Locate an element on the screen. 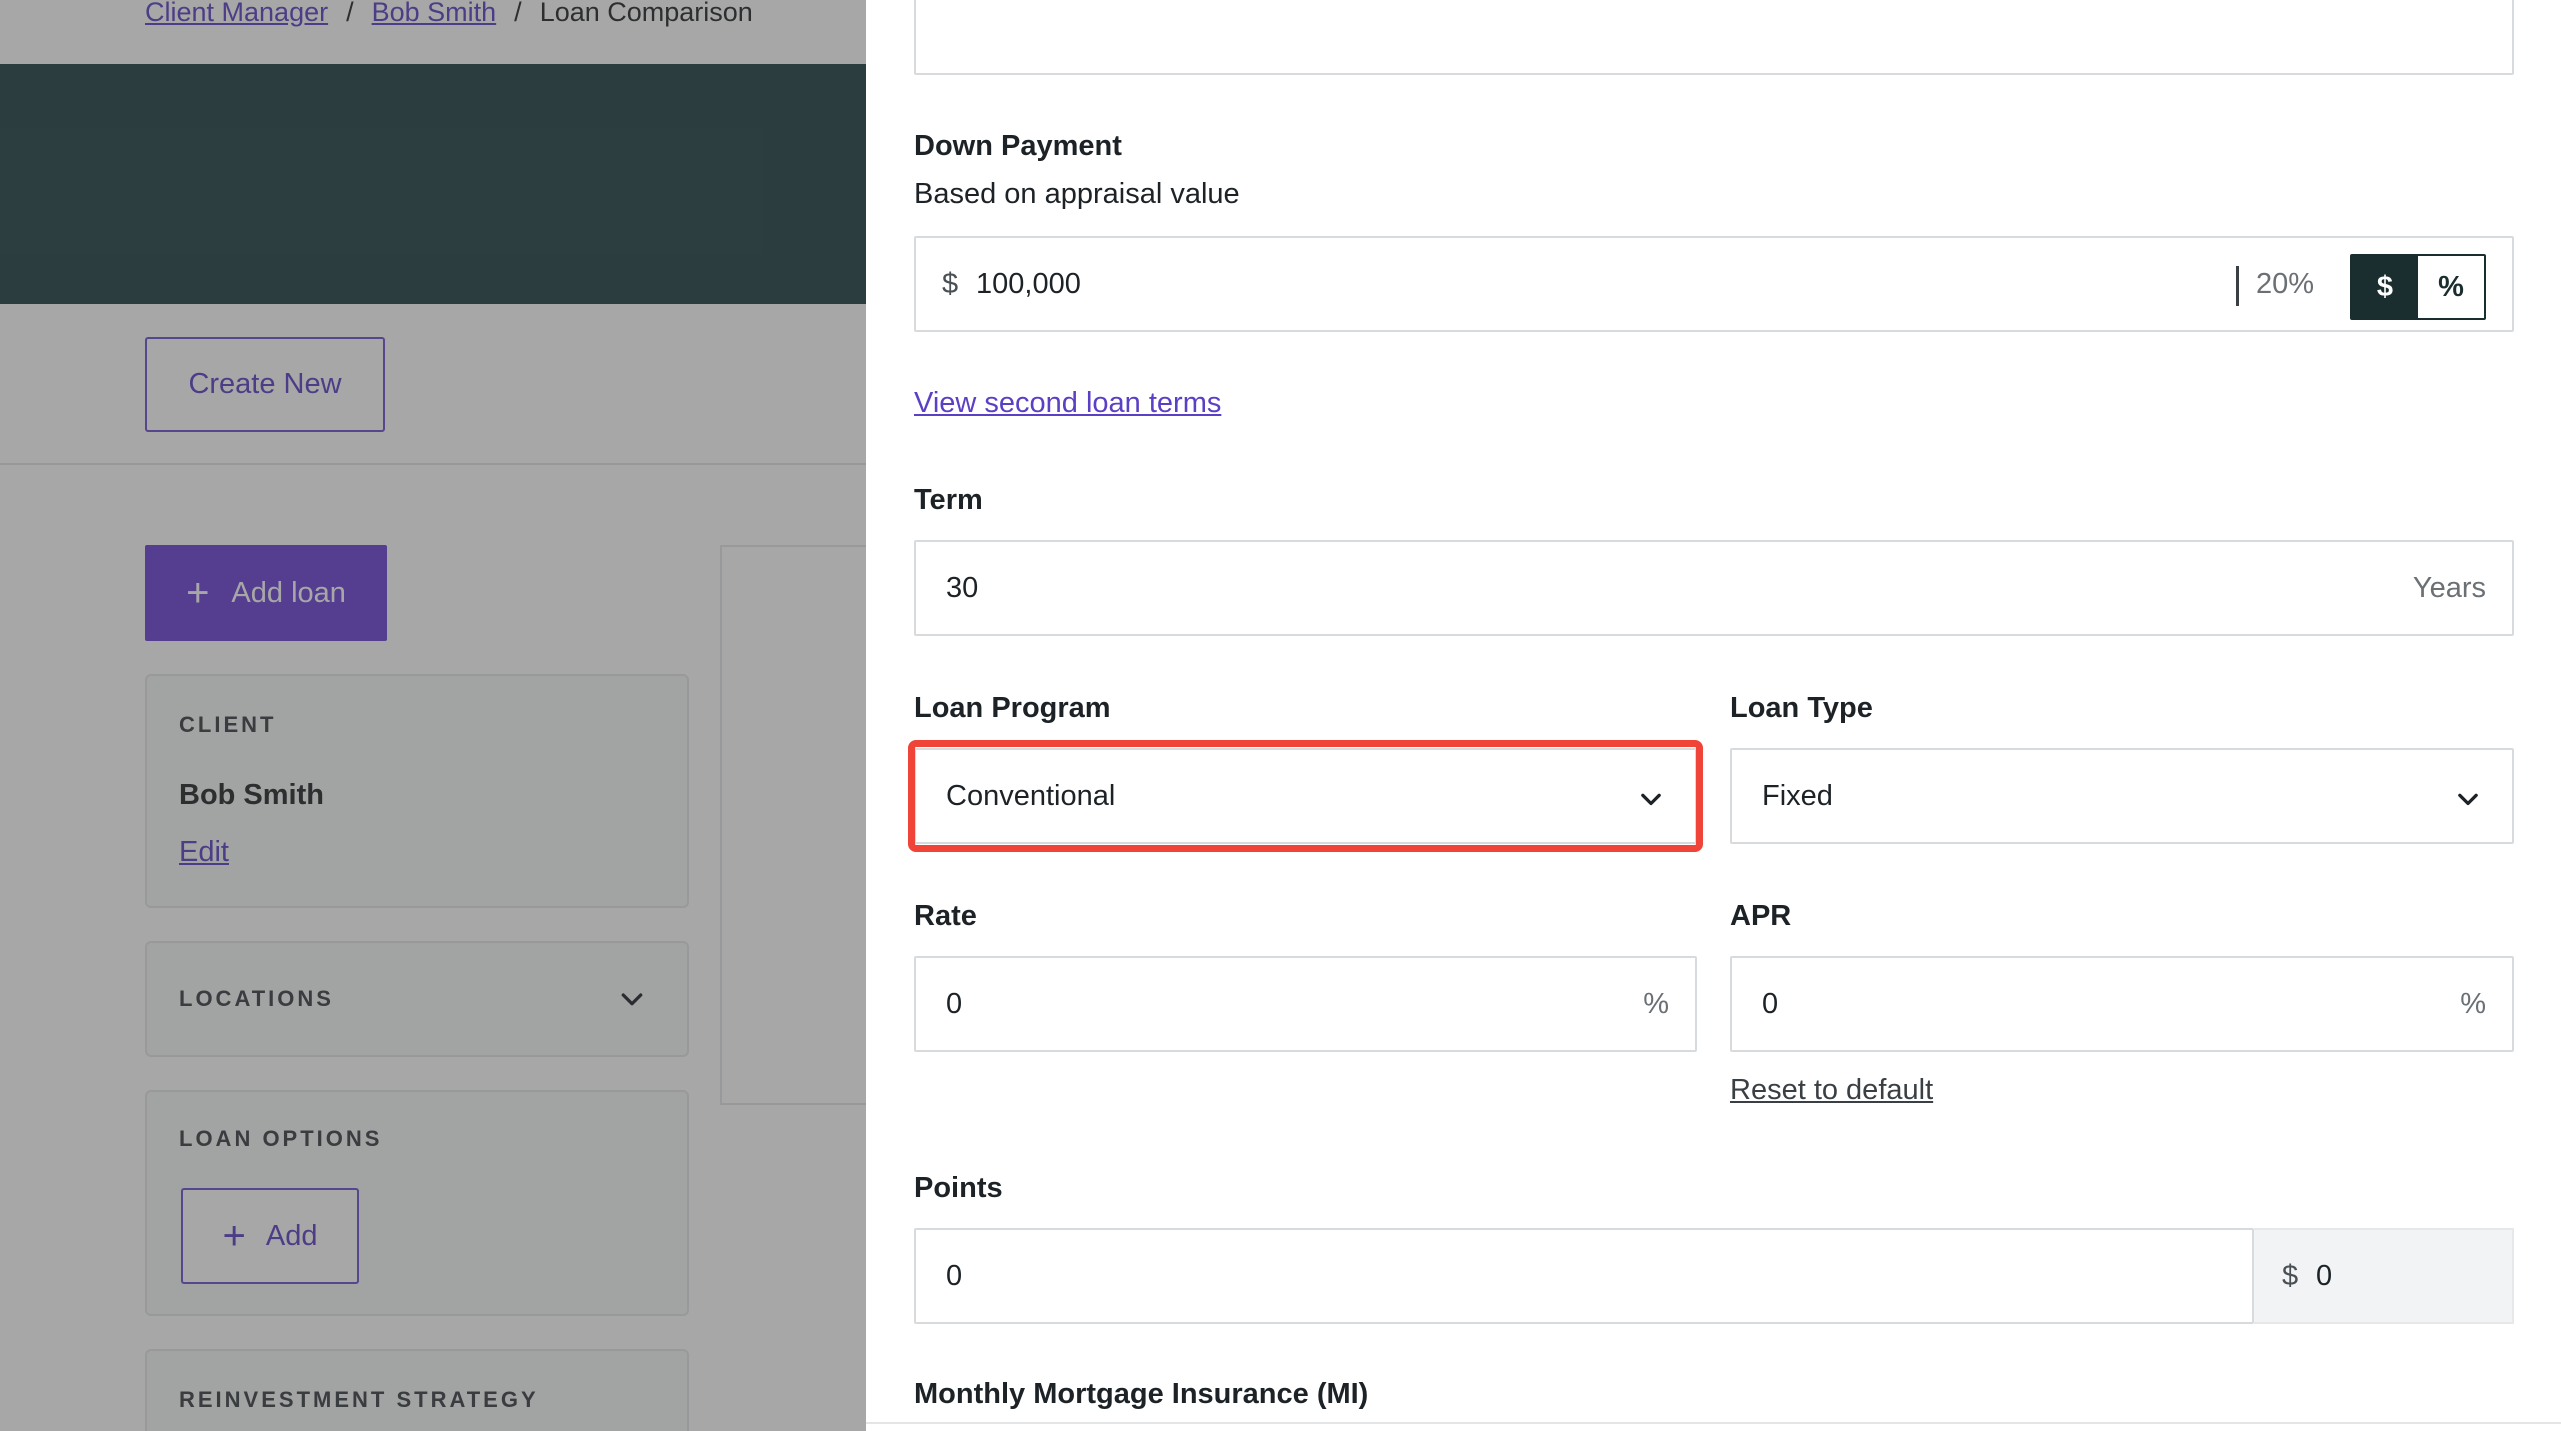 The image size is (2561, 1431). view-second-loan-terms-link: View second loan terms is located at coordinates (1067, 403).